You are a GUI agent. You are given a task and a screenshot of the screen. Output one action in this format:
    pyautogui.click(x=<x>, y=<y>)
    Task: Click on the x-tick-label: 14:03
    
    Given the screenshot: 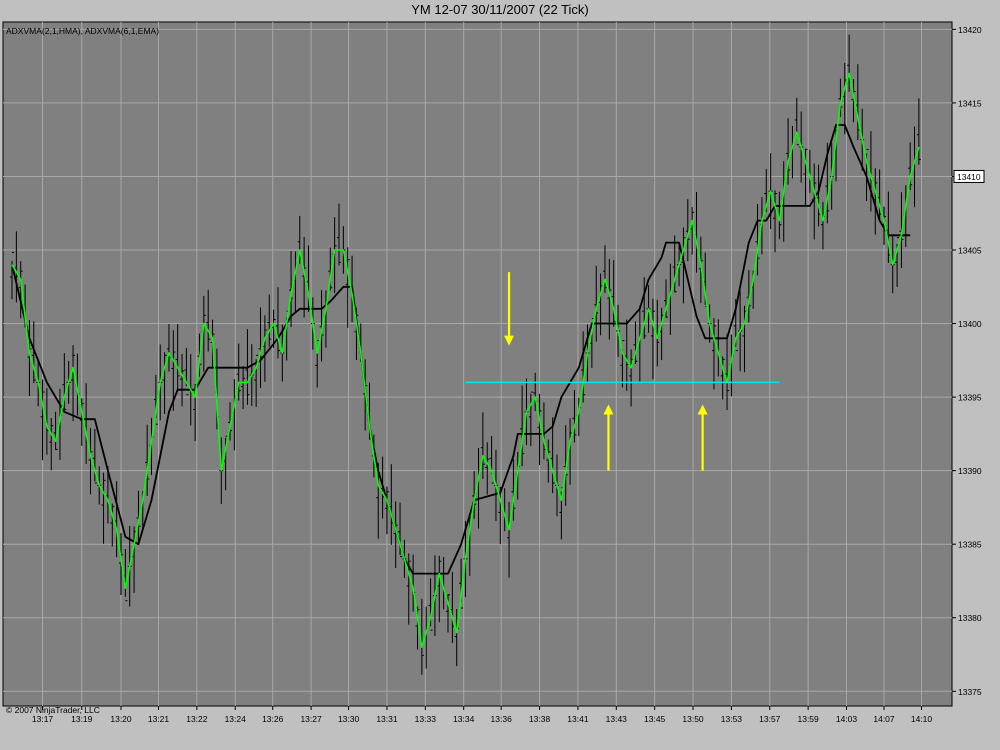 What is the action you would take?
    pyautogui.click(x=847, y=719)
    